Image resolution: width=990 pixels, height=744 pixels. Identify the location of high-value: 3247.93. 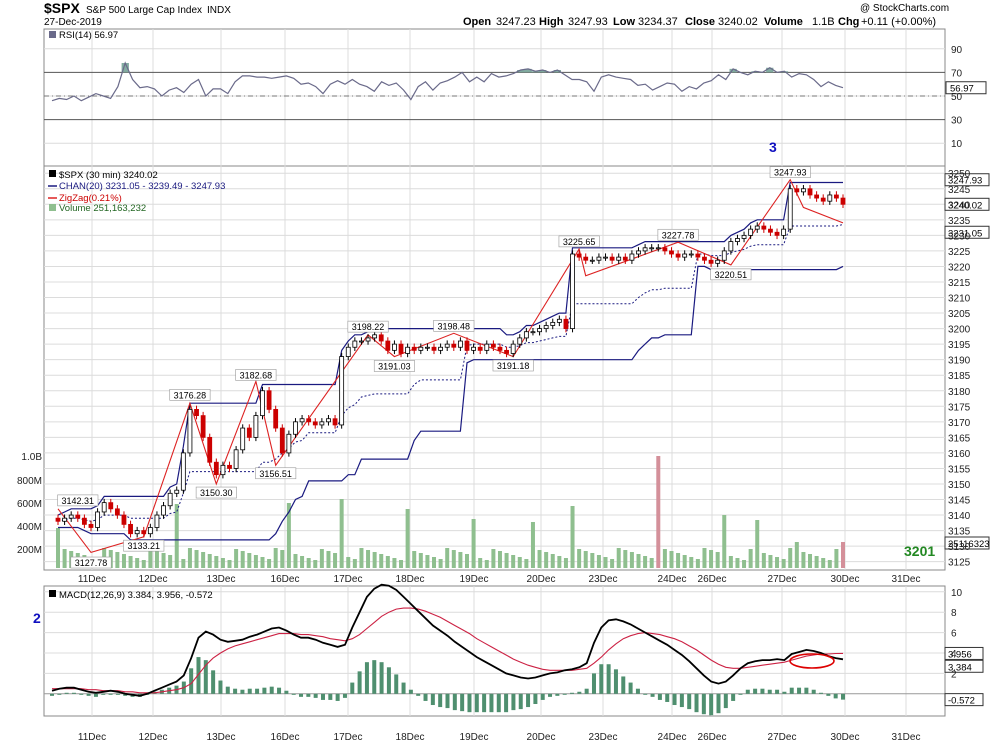
(588, 22).